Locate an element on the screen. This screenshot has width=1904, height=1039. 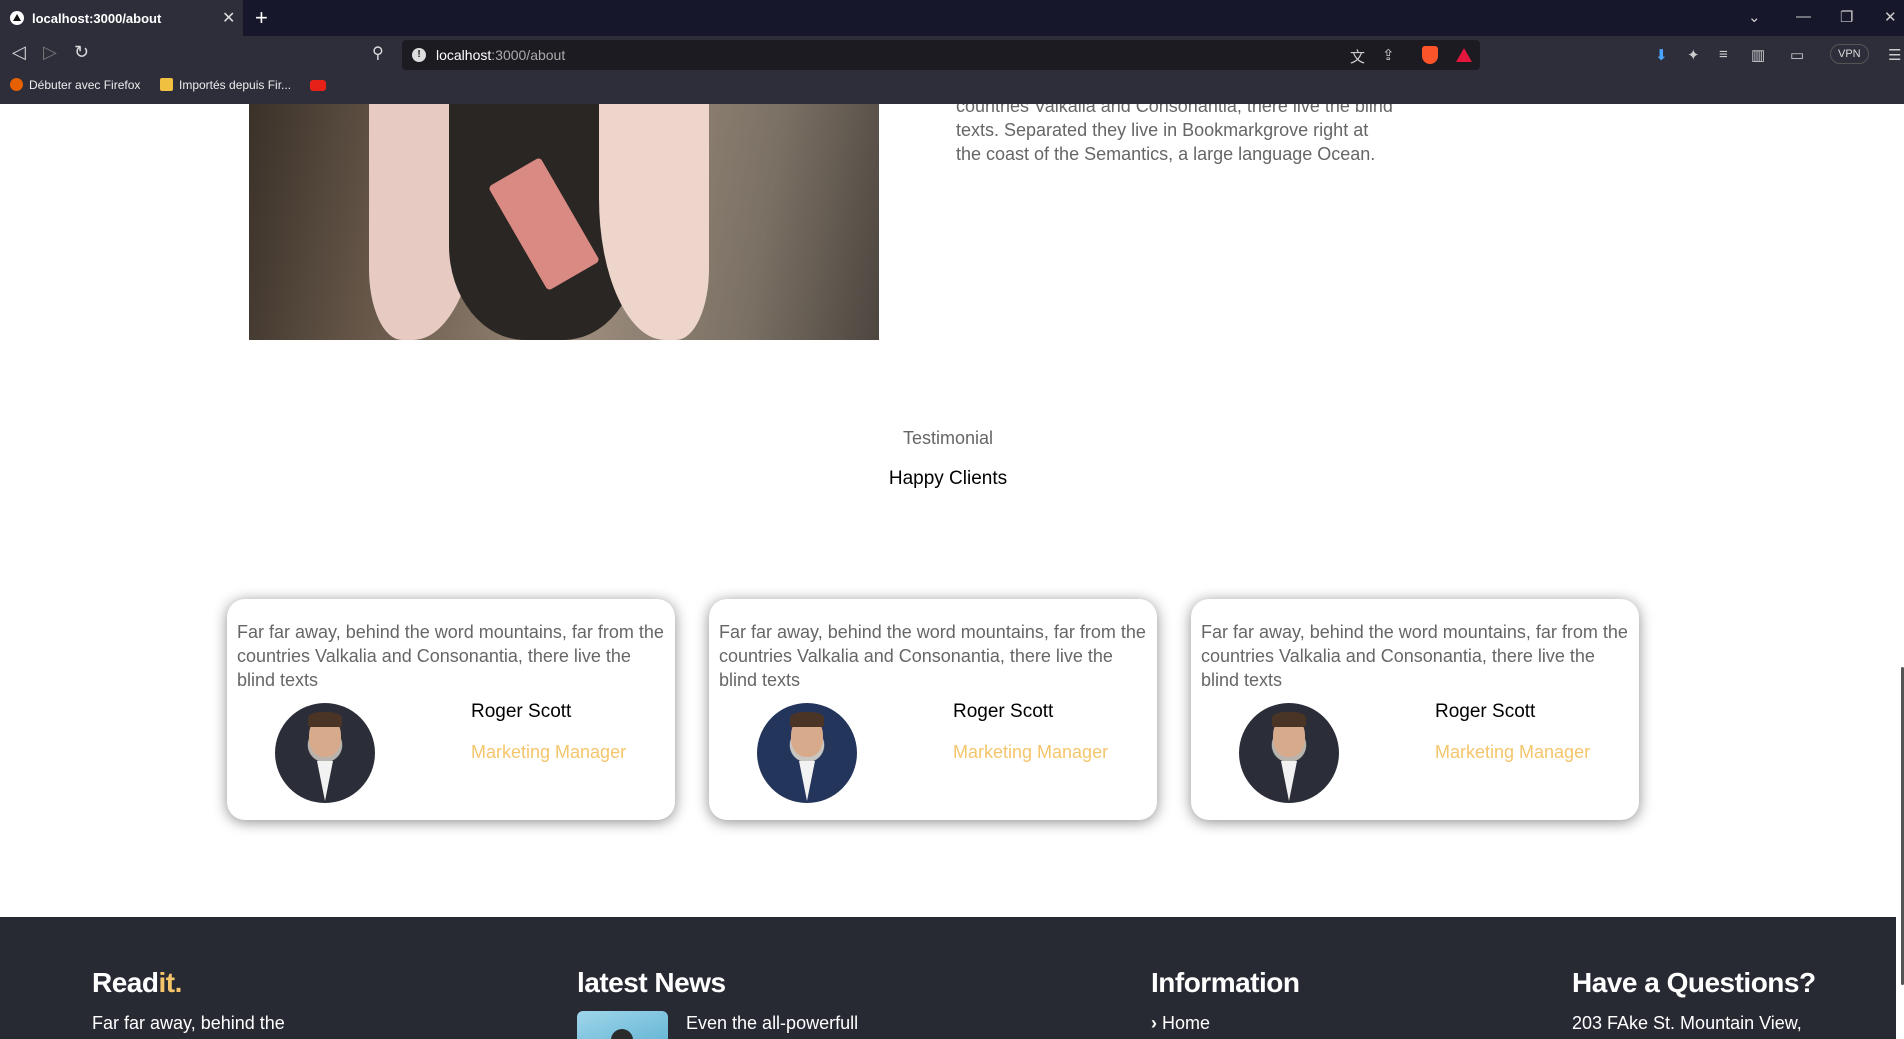
url-text: localhost:3000/about is located at coordinates (500, 55).